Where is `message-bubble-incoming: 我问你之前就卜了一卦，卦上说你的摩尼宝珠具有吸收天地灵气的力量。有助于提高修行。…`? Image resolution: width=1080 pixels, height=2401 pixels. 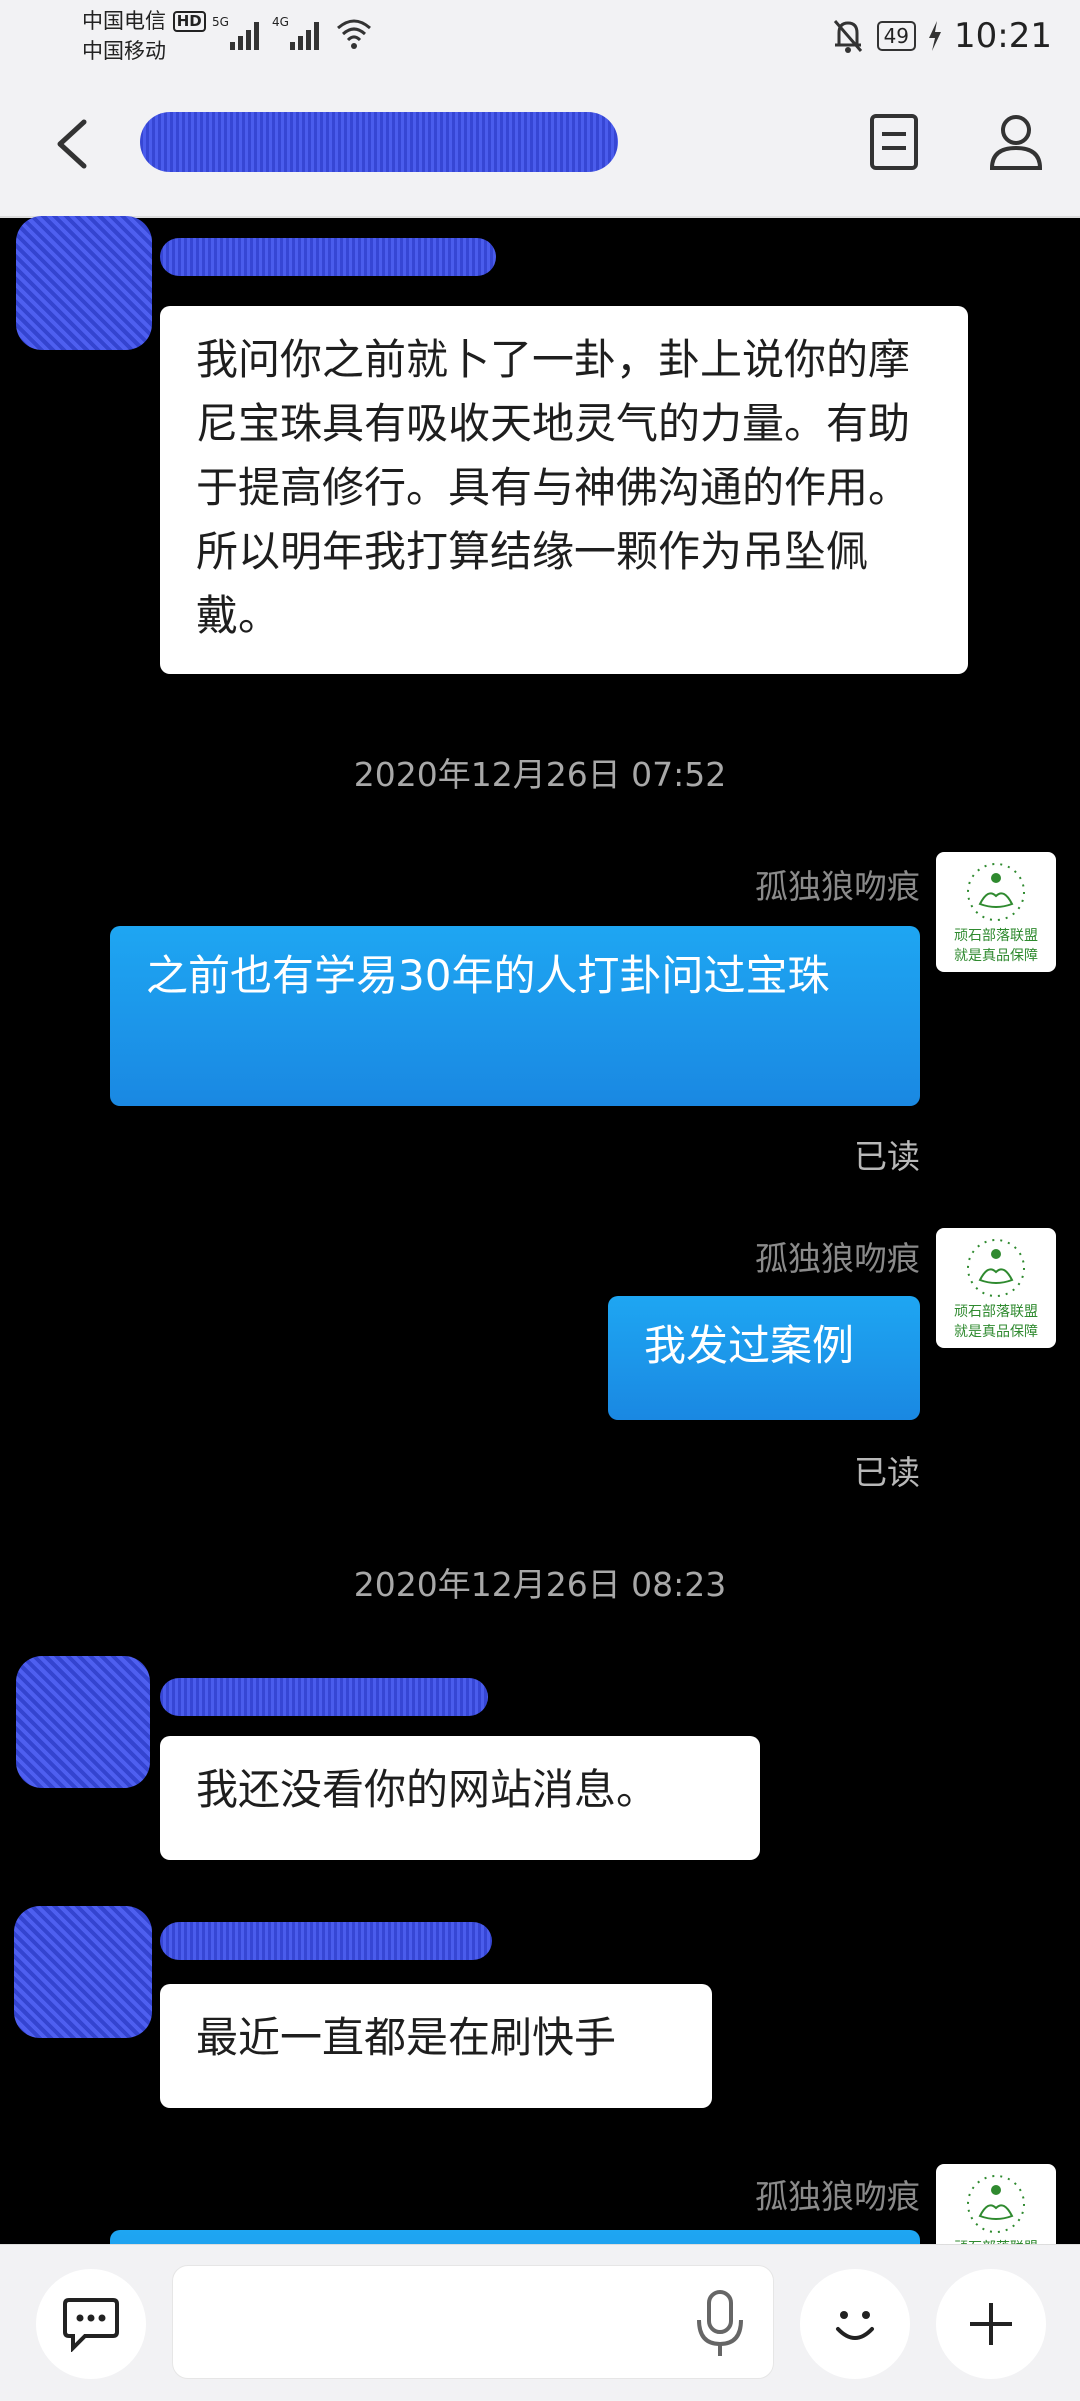
message-bubble-incoming: 我问你之前就卜了一卦，卦上说你的摩尼宝珠具有吸收天地灵气的力量。有助于提高修行。… is located at coordinates (564, 490).